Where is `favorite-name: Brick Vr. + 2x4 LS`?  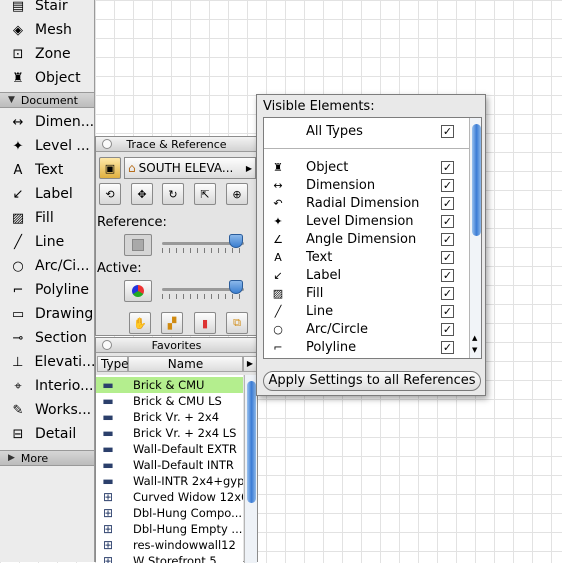 favorite-name: Brick Vr. + 2x4 LS is located at coordinates (185, 433).